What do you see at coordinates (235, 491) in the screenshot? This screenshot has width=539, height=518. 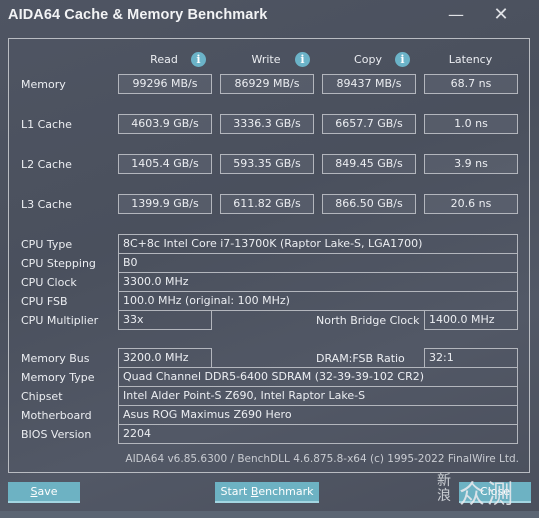 I see `start-label-prefix: Start` at bounding box center [235, 491].